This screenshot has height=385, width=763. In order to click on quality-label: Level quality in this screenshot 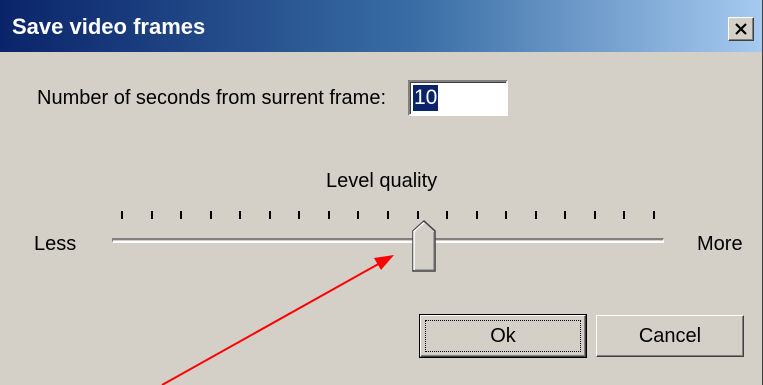, I will do `click(382, 181)`.